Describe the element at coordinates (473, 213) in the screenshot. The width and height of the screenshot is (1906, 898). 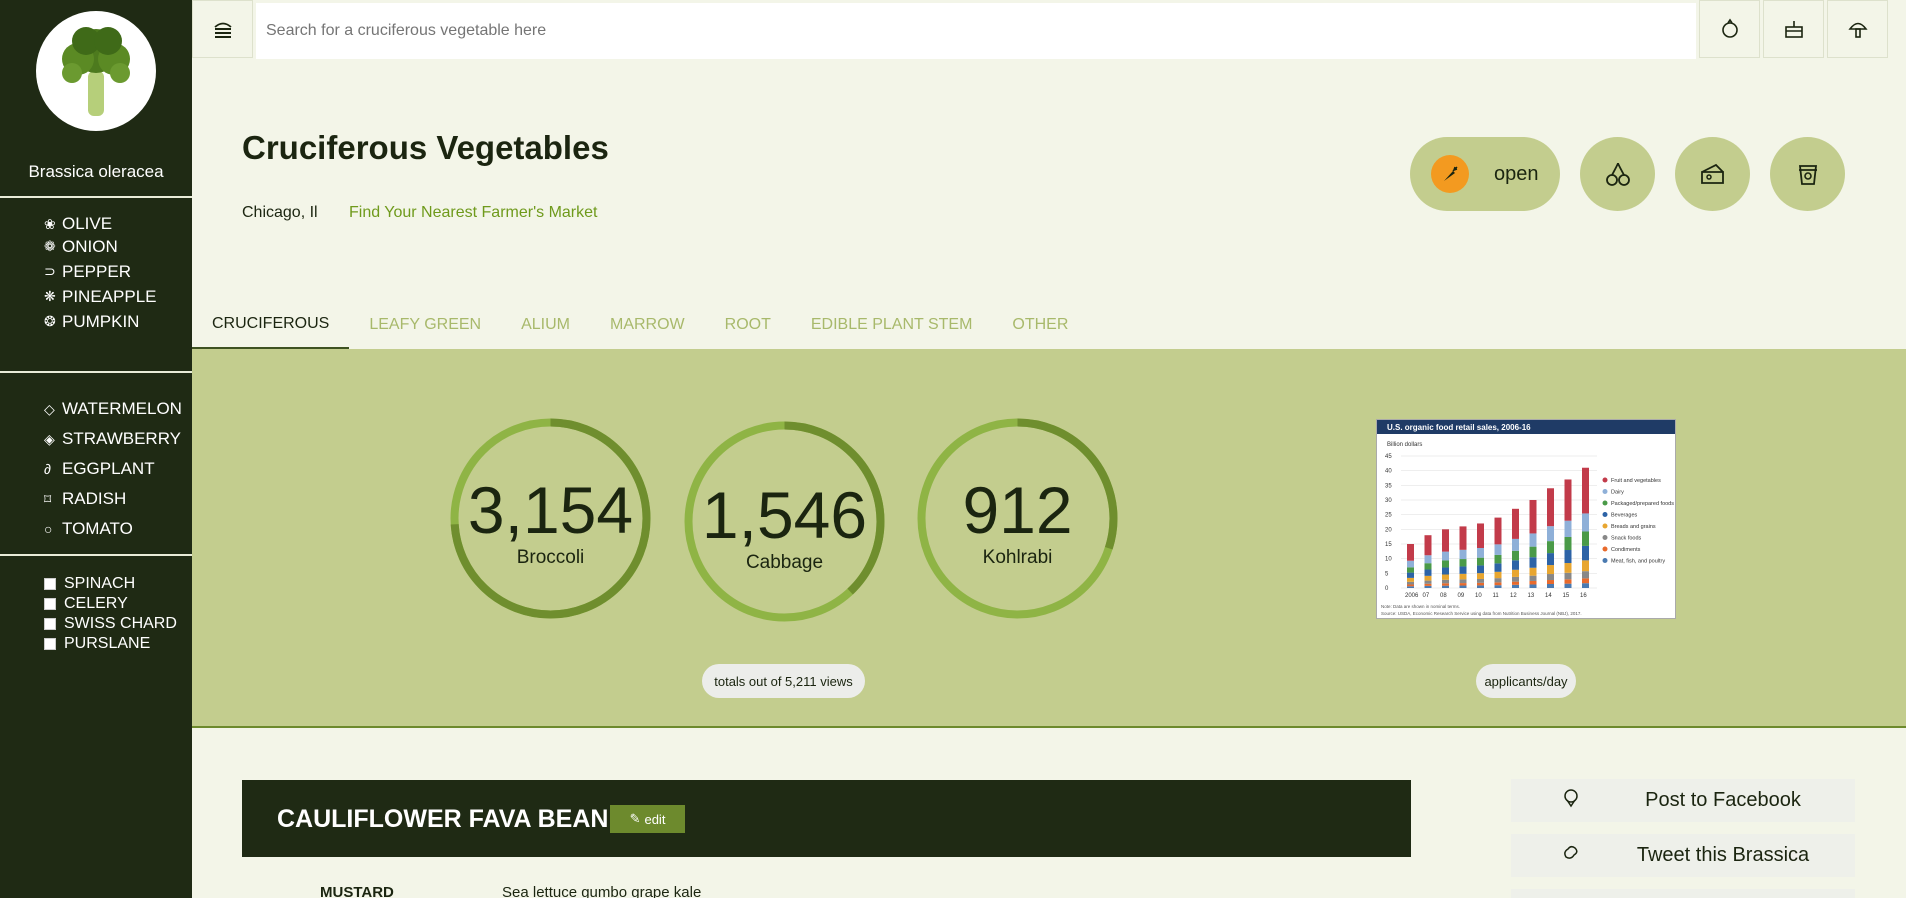
I see `farmers-market-link: Find Your Nearest Farmer's Market` at that location.